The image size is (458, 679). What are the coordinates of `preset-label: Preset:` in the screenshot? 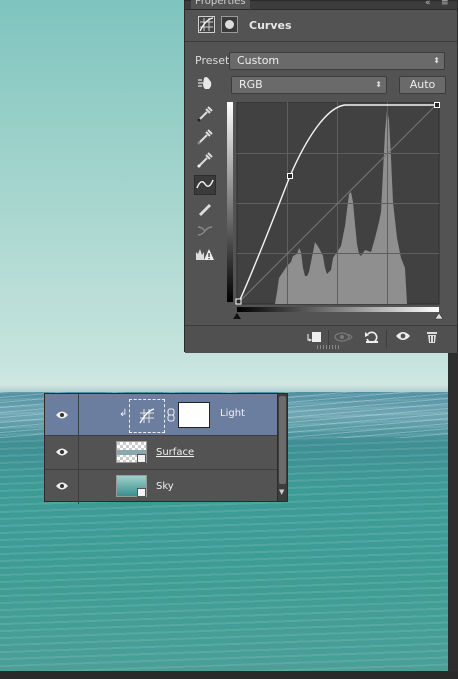 It's located at (214, 60).